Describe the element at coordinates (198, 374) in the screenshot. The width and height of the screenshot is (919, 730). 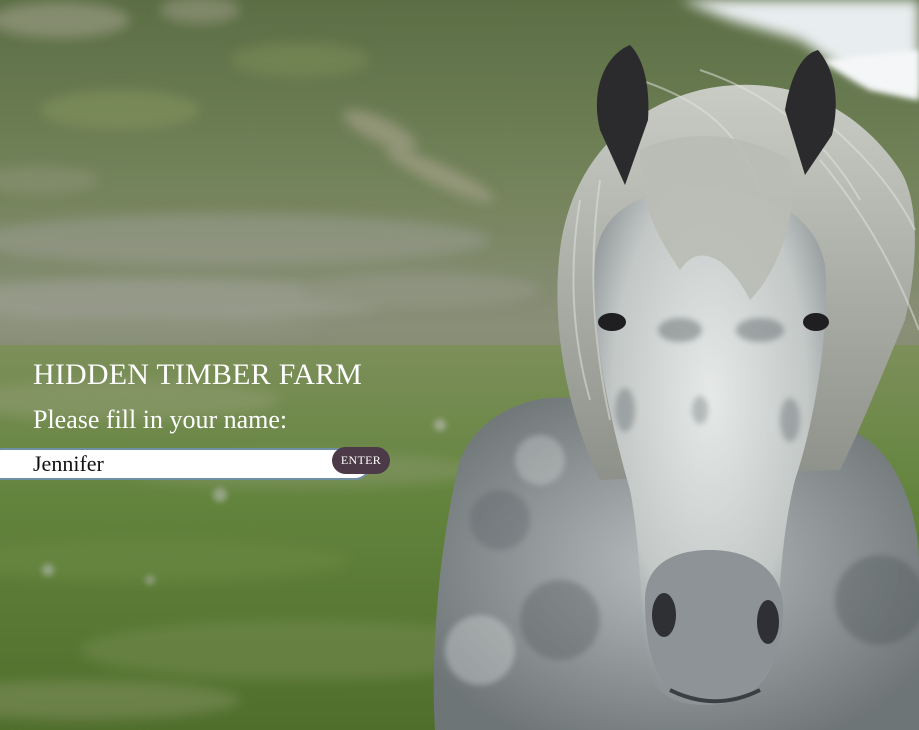
I see `page-title: HIDDEN TIMBER FARM` at that location.